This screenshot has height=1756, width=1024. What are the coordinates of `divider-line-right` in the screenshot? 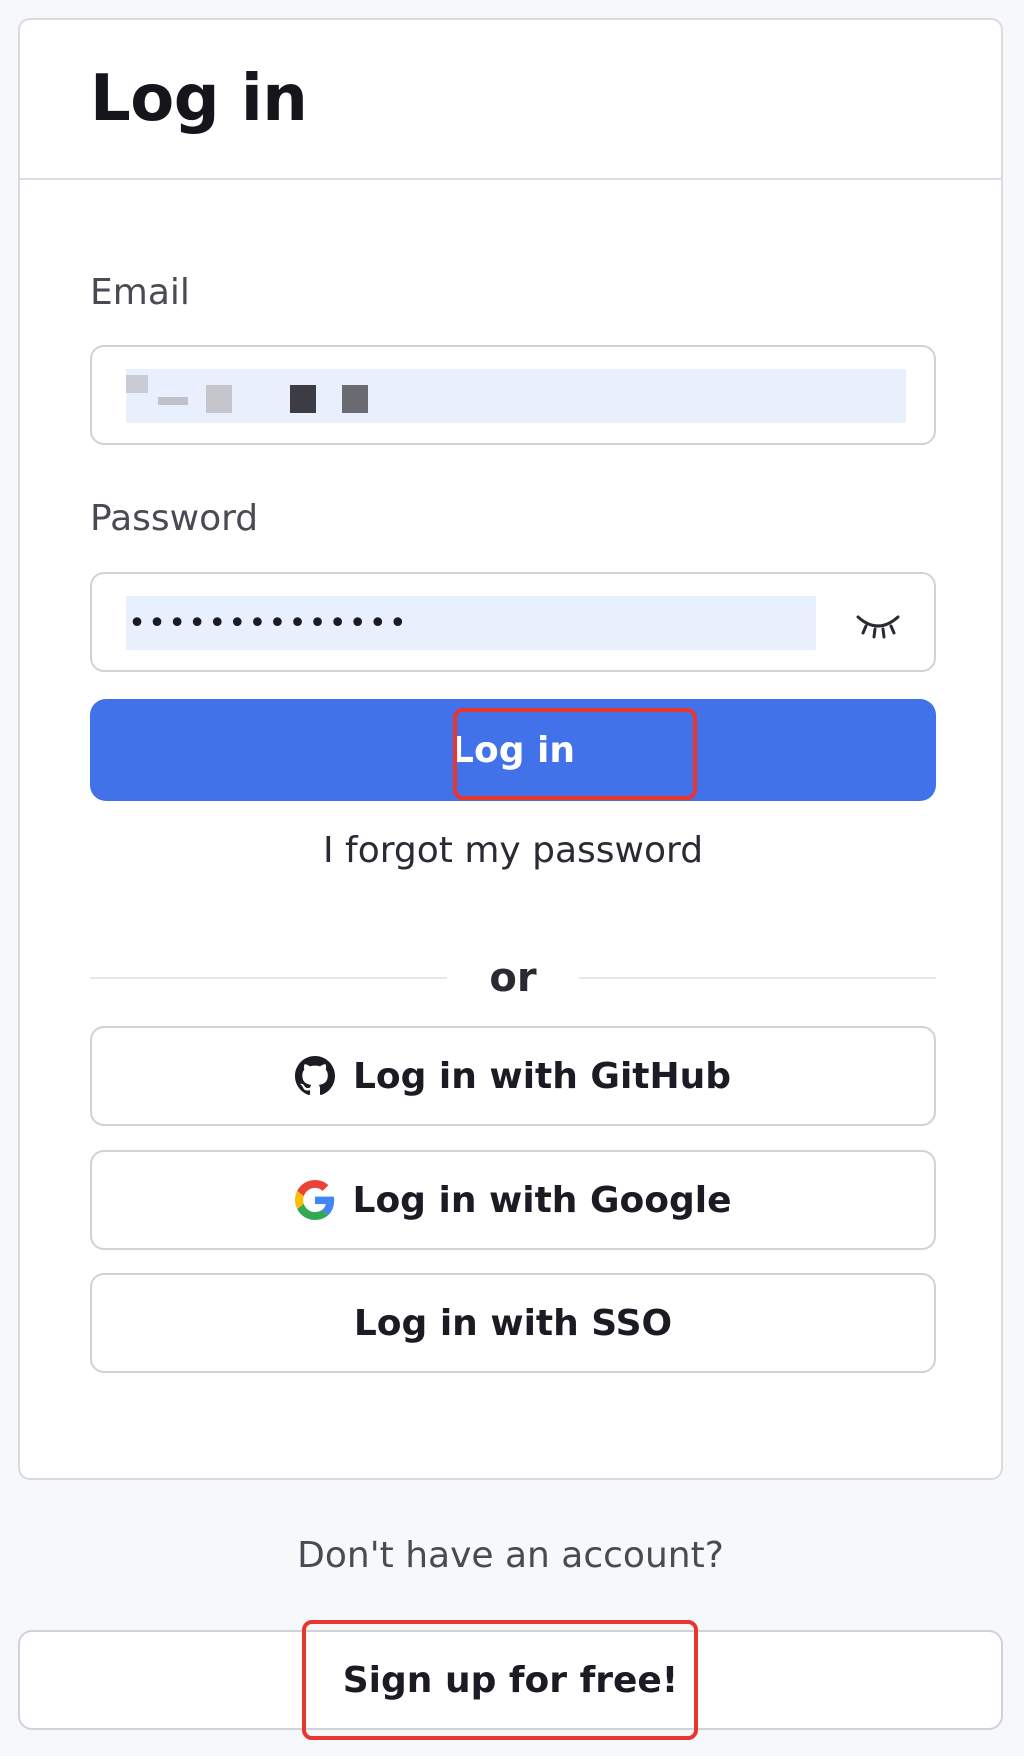 It's located at (757, 978).